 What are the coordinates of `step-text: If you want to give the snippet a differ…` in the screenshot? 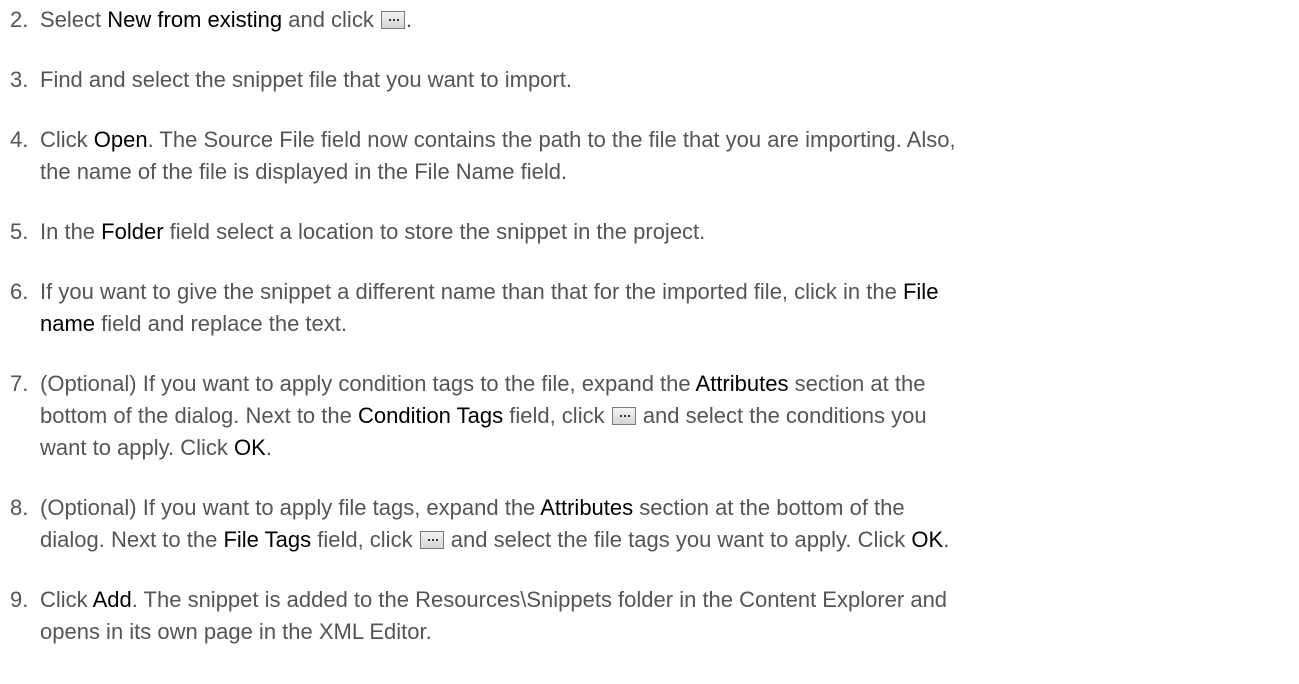 It's located at (489, 307).